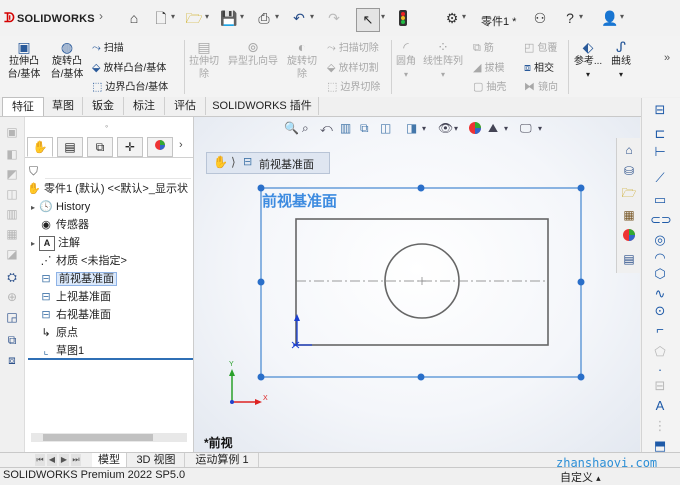 The width and height of the screenshot is (680, 485). What do you see at coordinates (229, 18) in the screenshot?
I see `save-icon: 💾` at bounding box center [229, 18].